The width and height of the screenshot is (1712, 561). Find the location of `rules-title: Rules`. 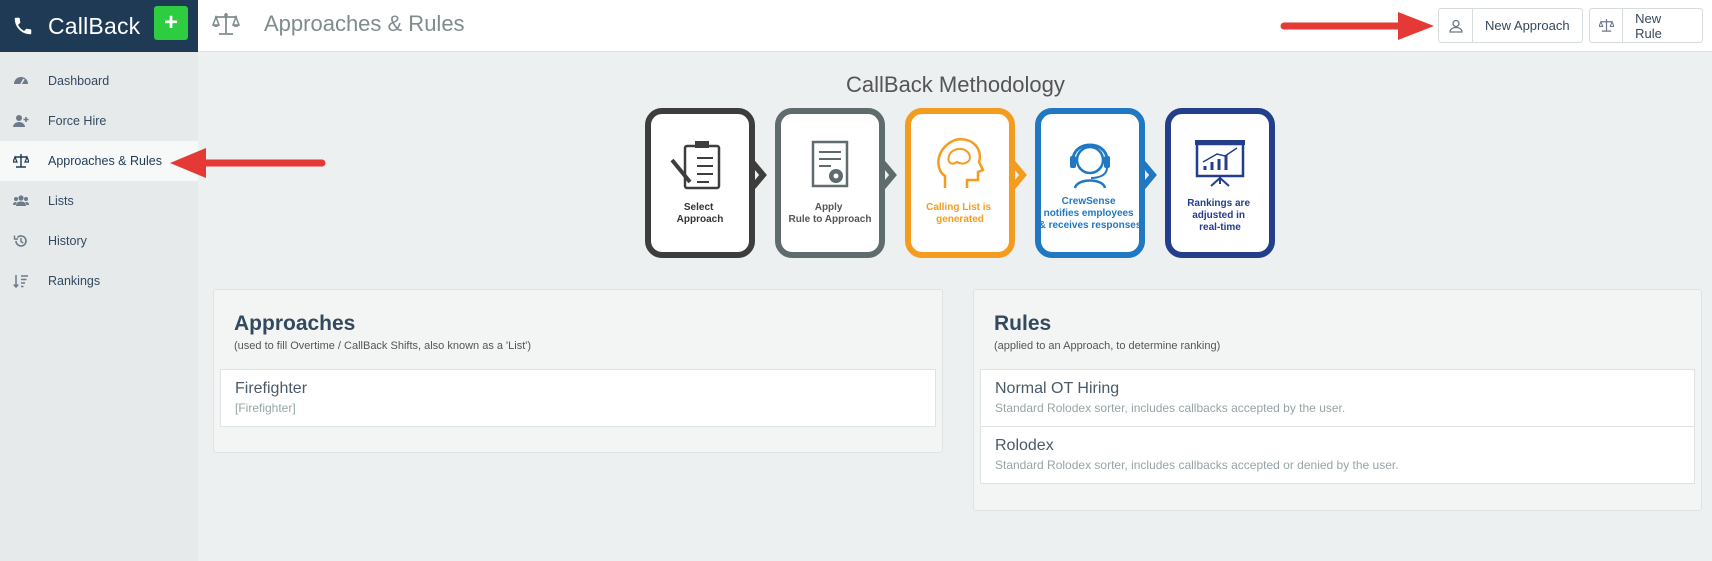

rules-title: Rules is located at coordinates (1023, 323).